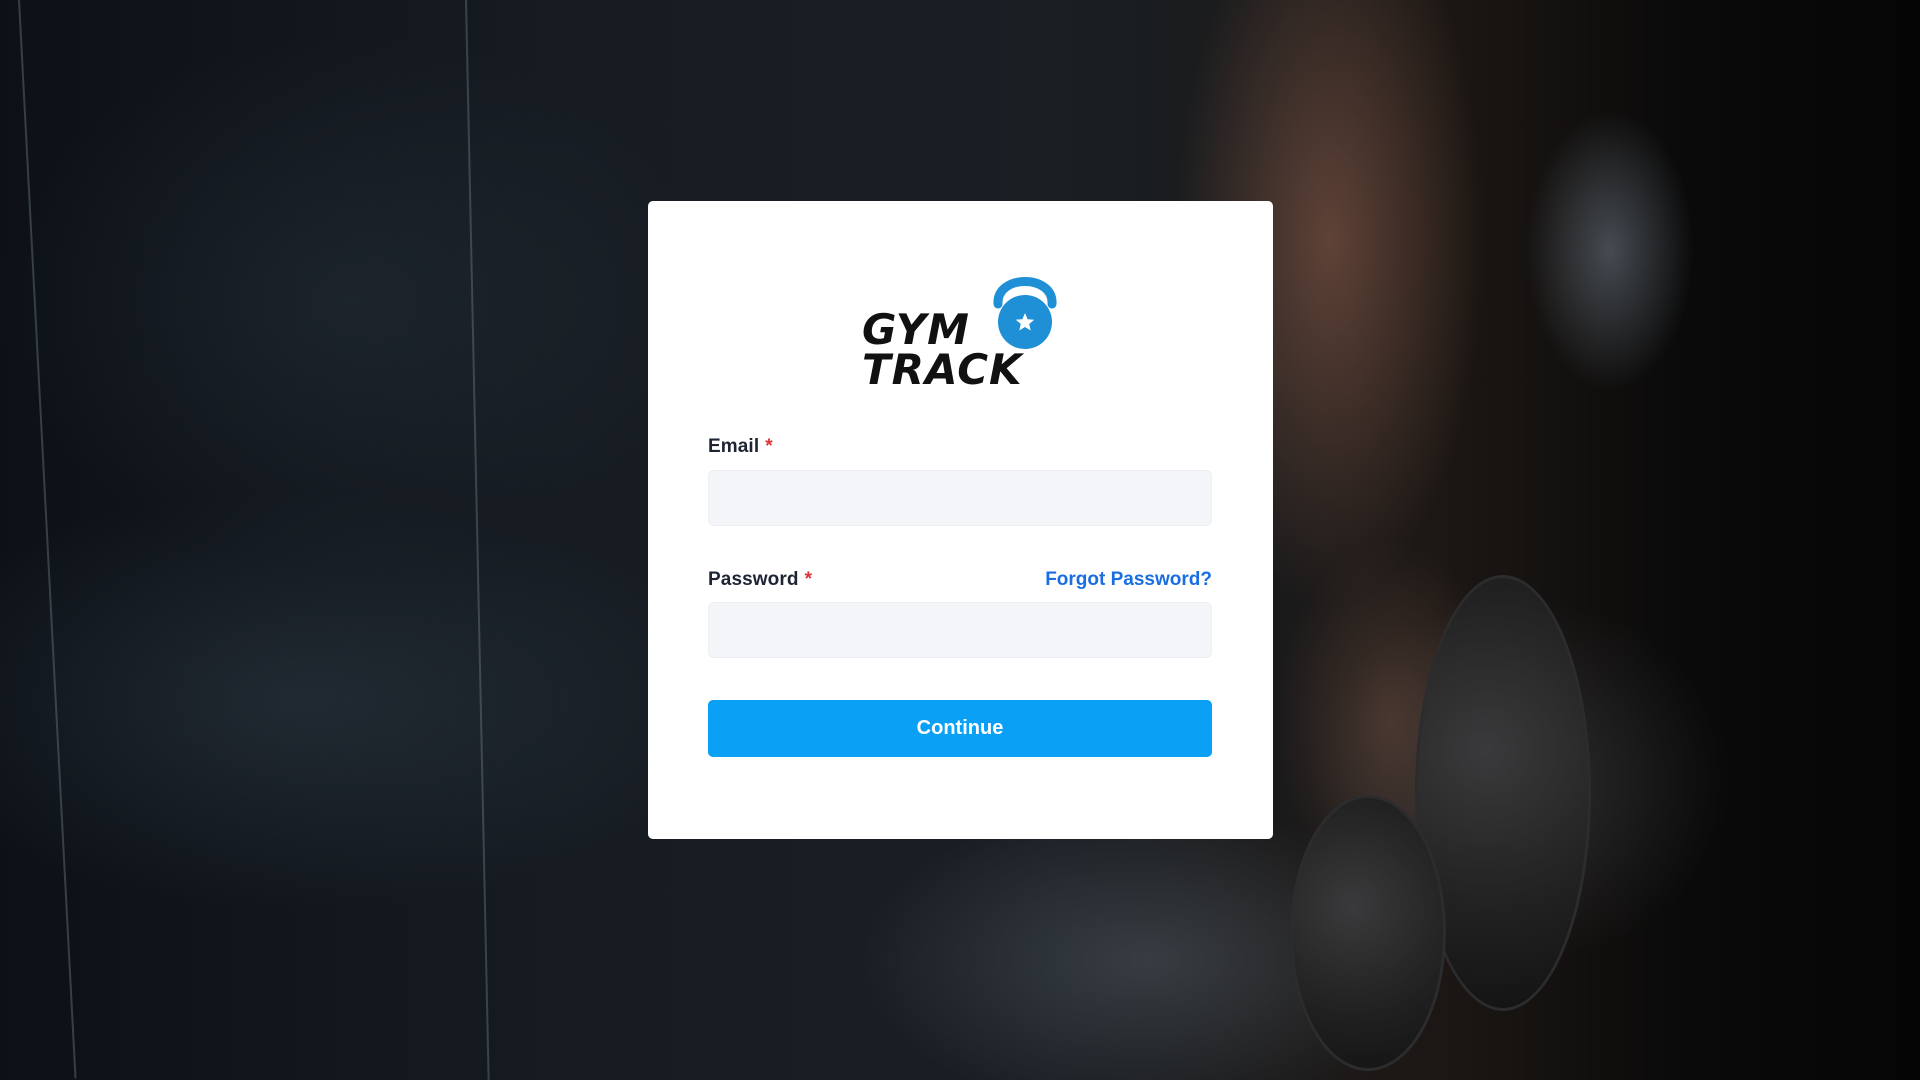 The image size is (1920, 1080). I want to click on logo-text-track: TRACK, so click(943, 366).